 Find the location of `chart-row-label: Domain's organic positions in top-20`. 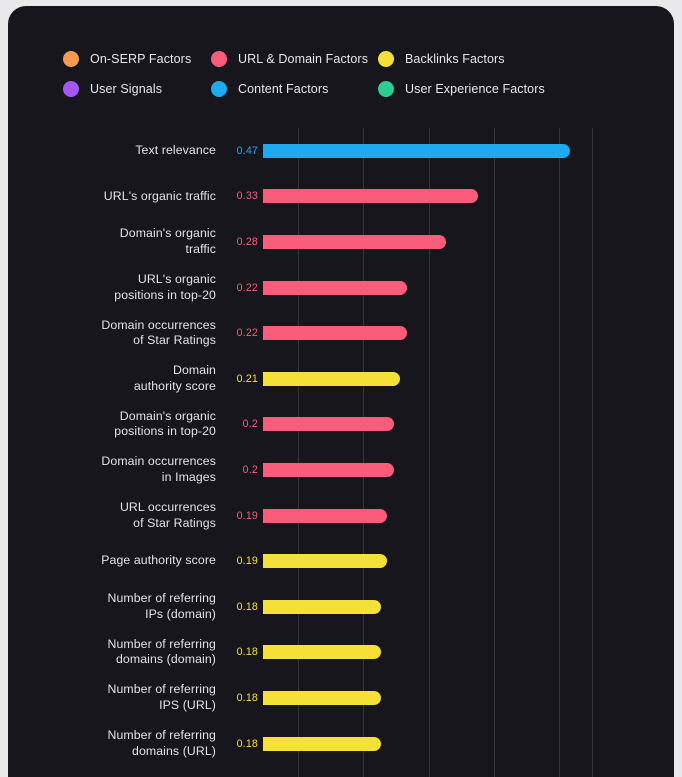

chart-row-label: Domain's organic positions in top-20 is located at coordinates (116, 424).